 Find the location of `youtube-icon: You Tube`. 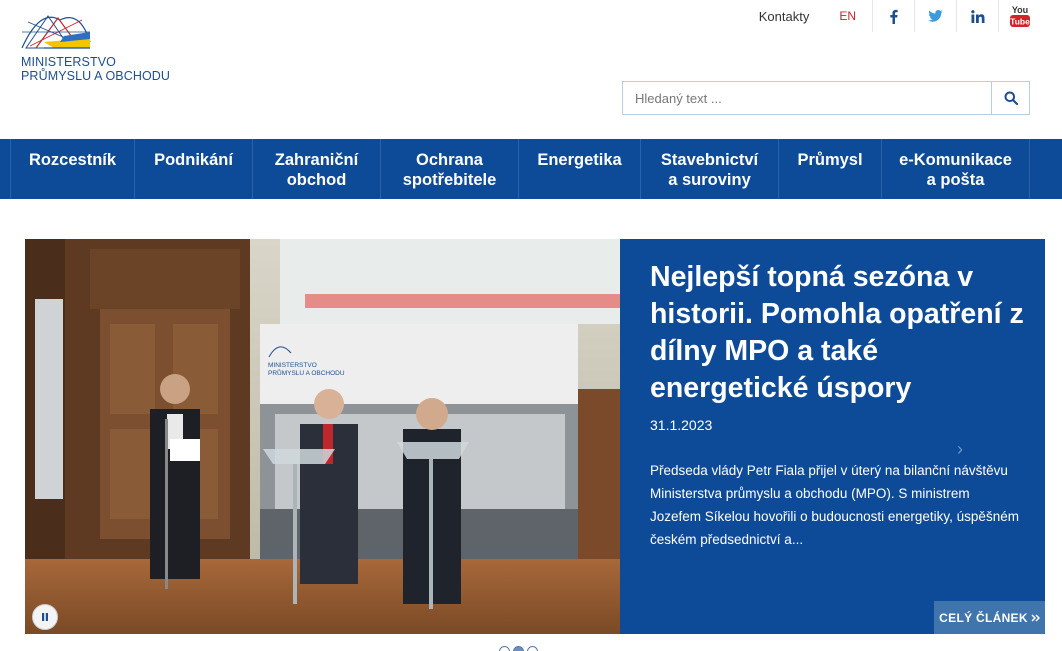

youtube-icon: You Tube is located at coordinates (1019, 16).